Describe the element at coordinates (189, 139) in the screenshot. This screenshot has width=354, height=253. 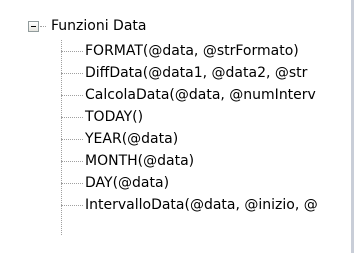
I see `tree-item-year: YEAR(@data)` at that location.